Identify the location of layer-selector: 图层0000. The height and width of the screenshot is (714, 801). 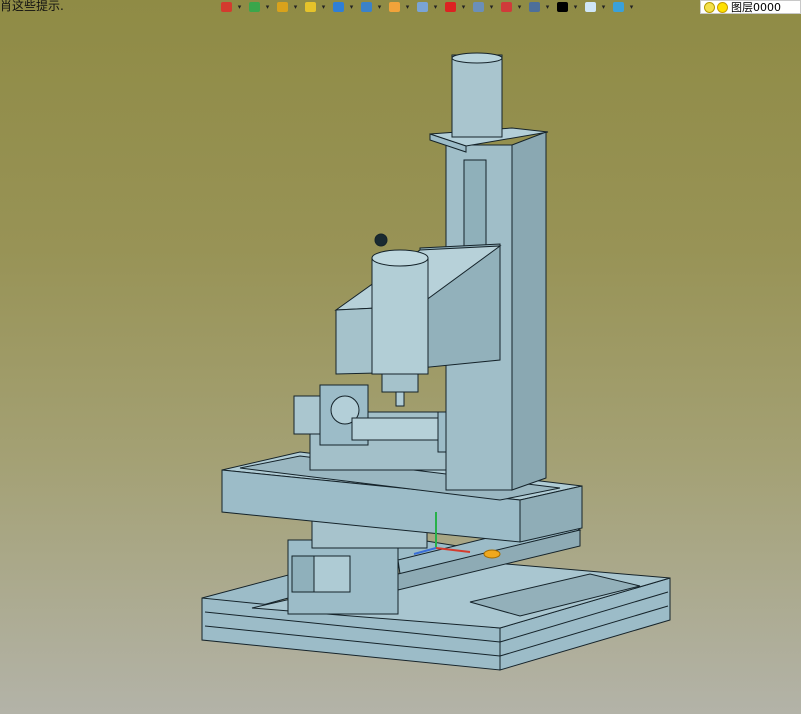
(750, 7).